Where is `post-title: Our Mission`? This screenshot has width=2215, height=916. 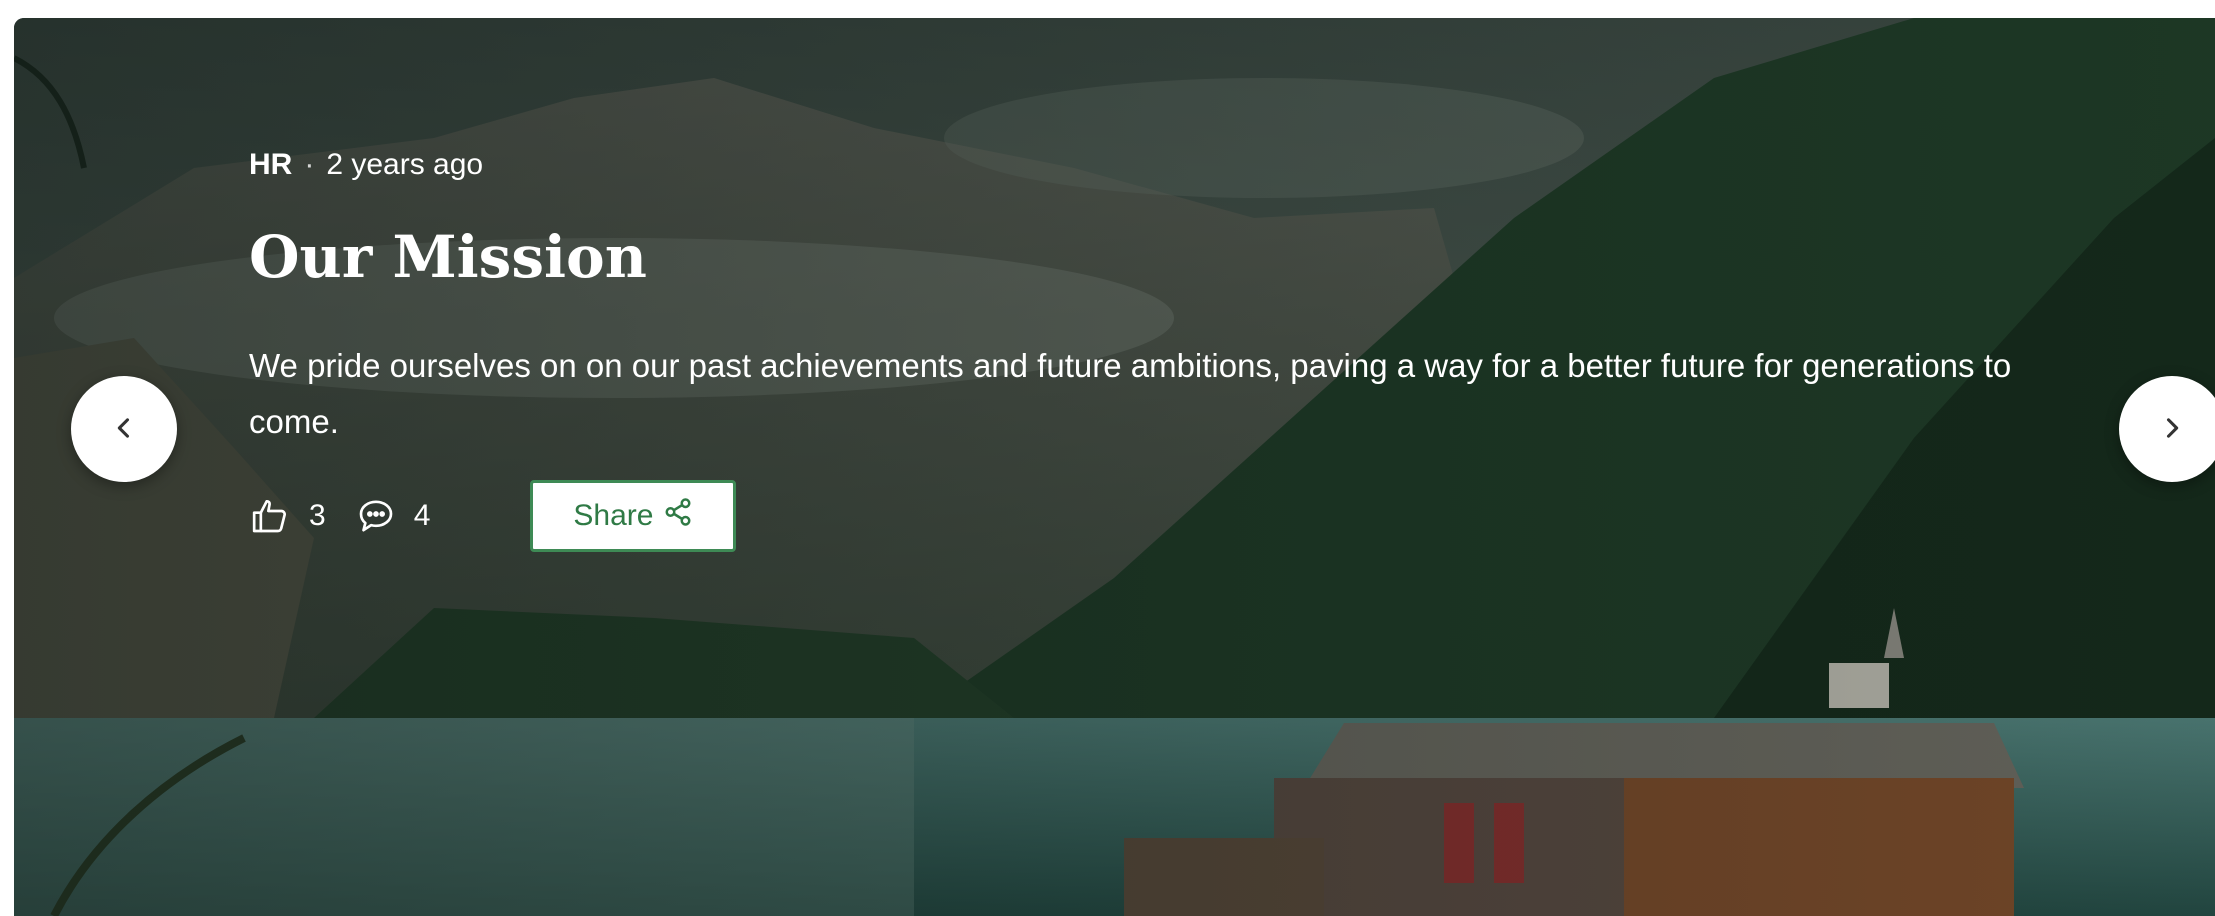 post-title: Our Mission is located at coordinates (448, 257).